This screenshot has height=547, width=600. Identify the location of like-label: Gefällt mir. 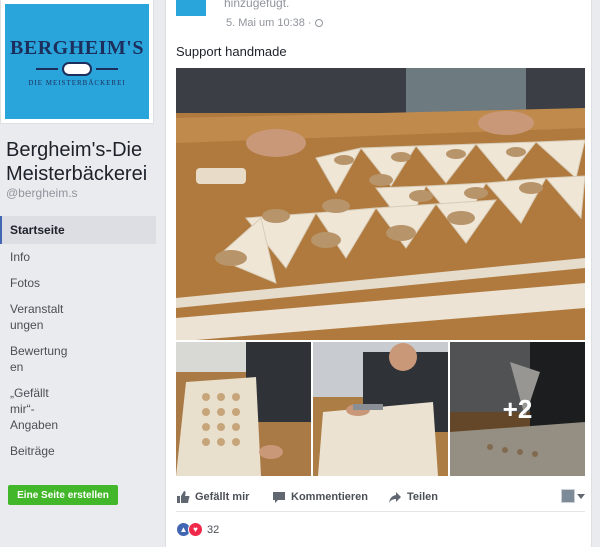
(222, 497).